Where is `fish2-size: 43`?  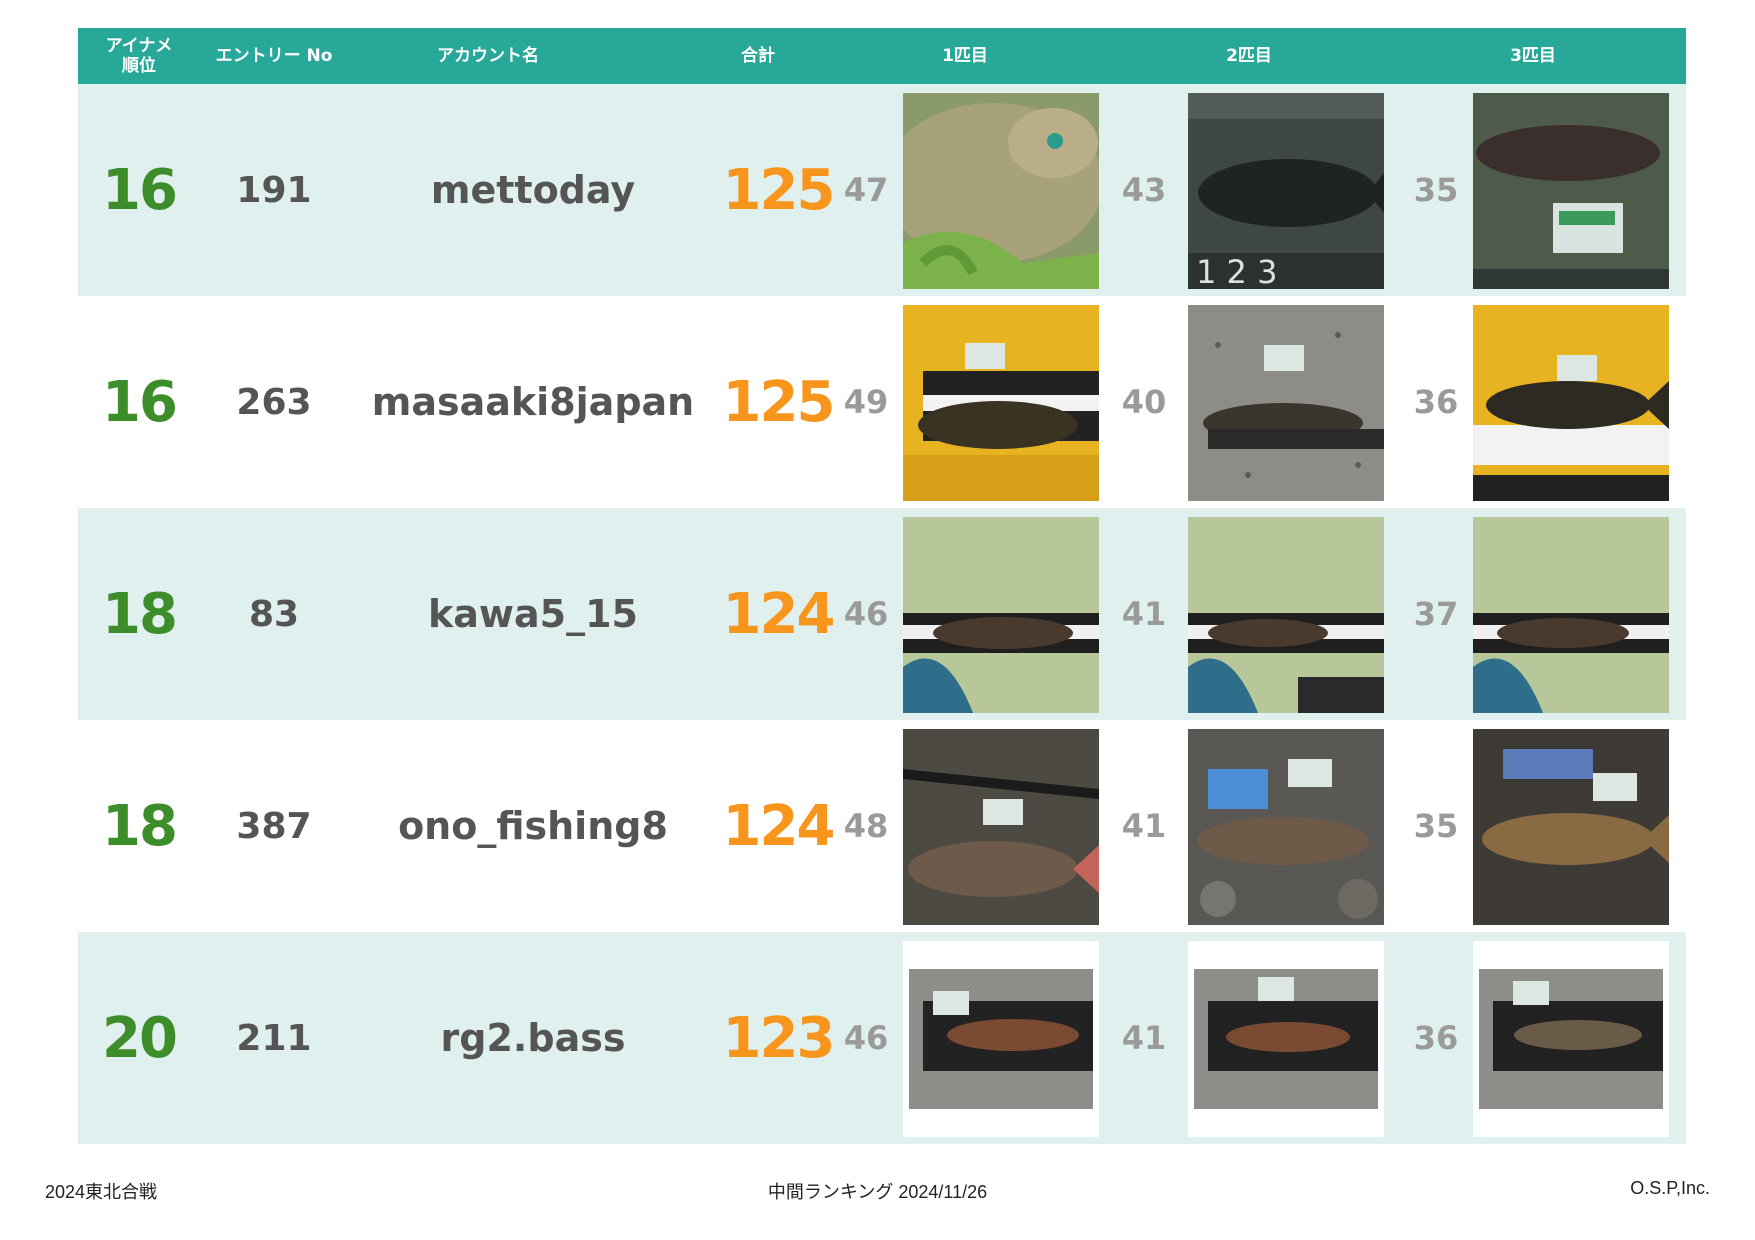 fish2-size: 43 is located at coordinates (1144, 190).